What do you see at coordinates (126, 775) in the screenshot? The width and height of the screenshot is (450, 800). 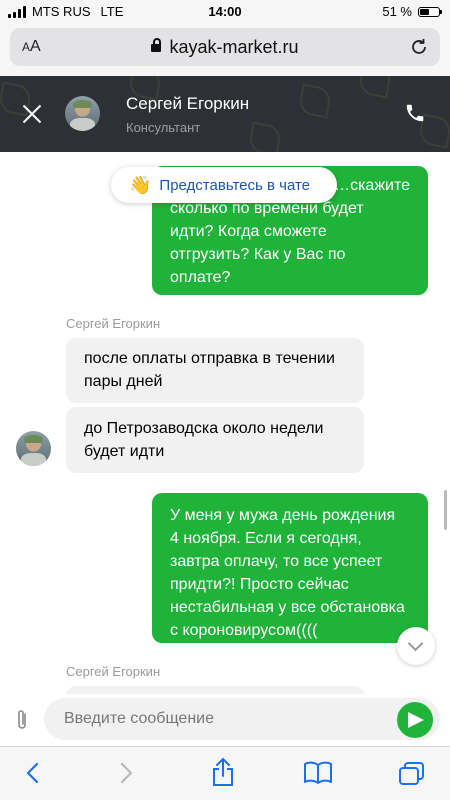 I see `forward-icon` at bounding box center [126, 775].